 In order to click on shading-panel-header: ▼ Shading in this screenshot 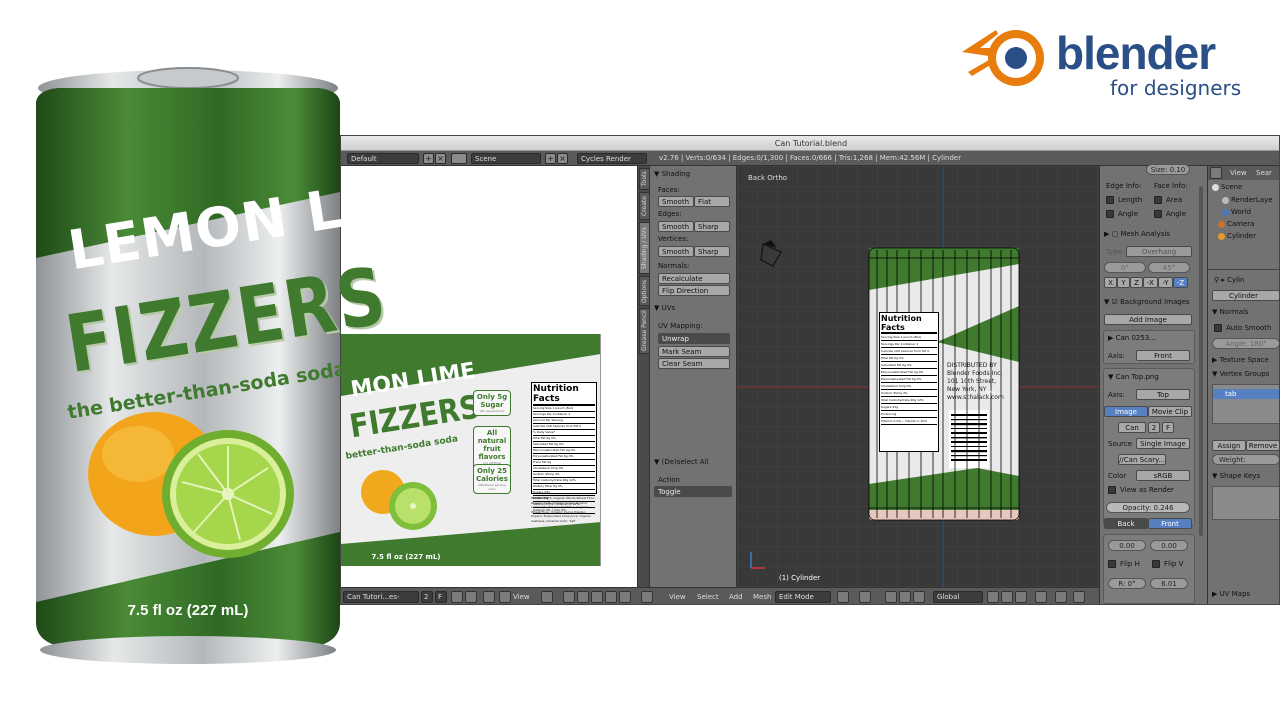, I will do `click(672, 174)`.